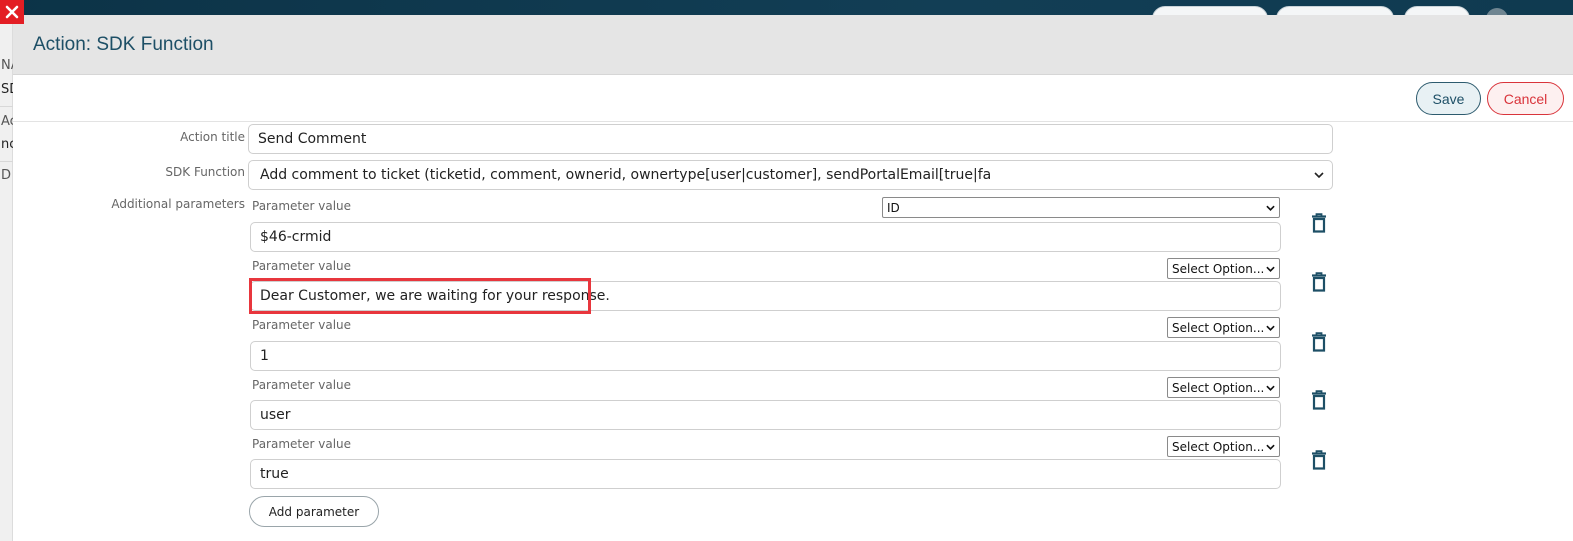 This screenshot has width=1573, height=541. I want to click on background-text: Ac, so click(7, 121).